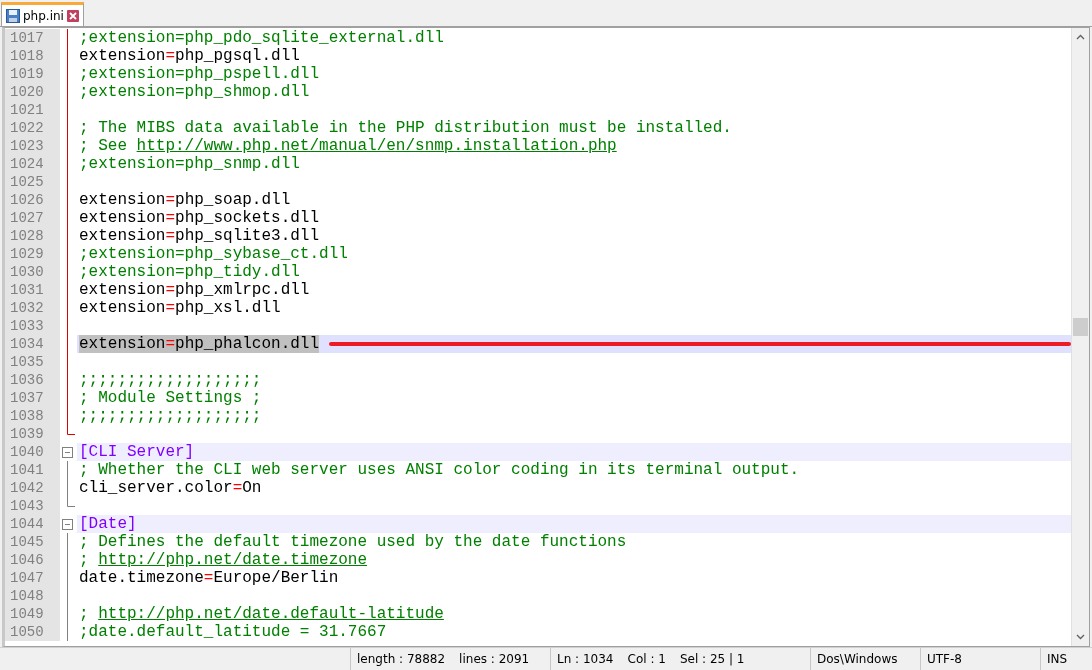  What do you see at coordinates (185, 200) in the screenshot?
I see `code-line: extension=php_soap.dll` at bounding box center [185, 200].